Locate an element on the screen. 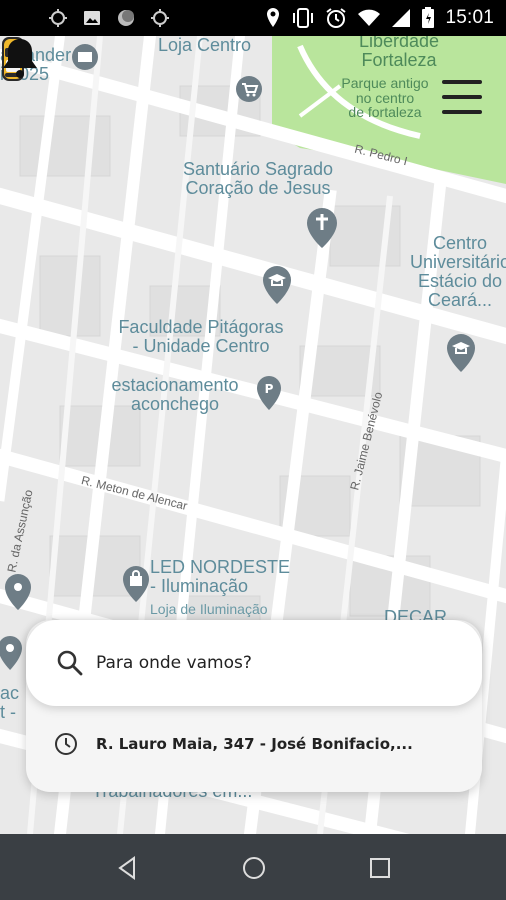 Image resolution: width=506 pixels, height=900 pixels. recents-button is located at coordinates (380, 868).